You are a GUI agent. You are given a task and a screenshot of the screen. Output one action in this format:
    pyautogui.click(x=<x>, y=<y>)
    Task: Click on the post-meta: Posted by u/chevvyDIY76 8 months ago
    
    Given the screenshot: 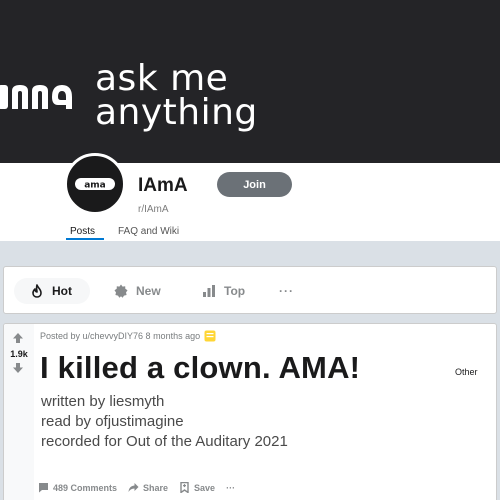 What is the action you would take?
    pyautogui.click(x=128, y=336)
    